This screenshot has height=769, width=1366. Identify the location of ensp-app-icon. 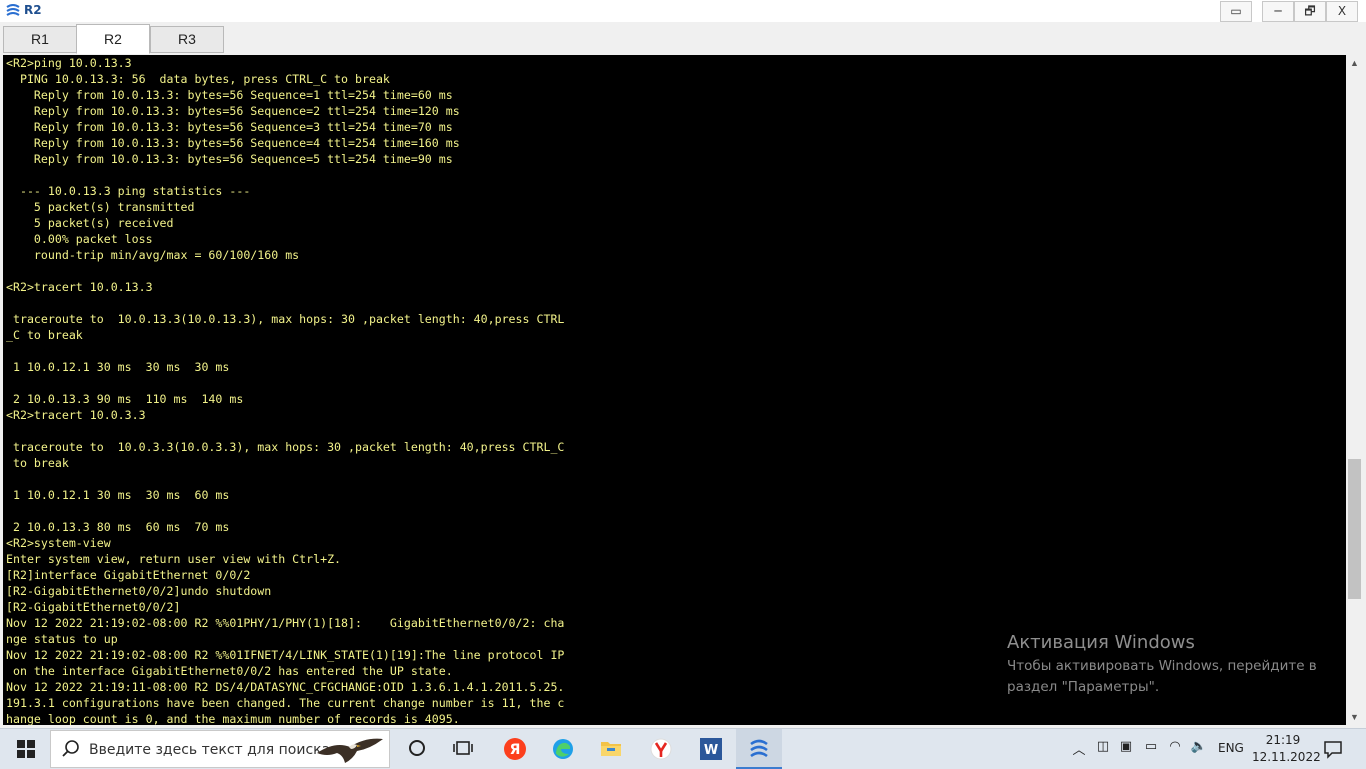
(13, 10).